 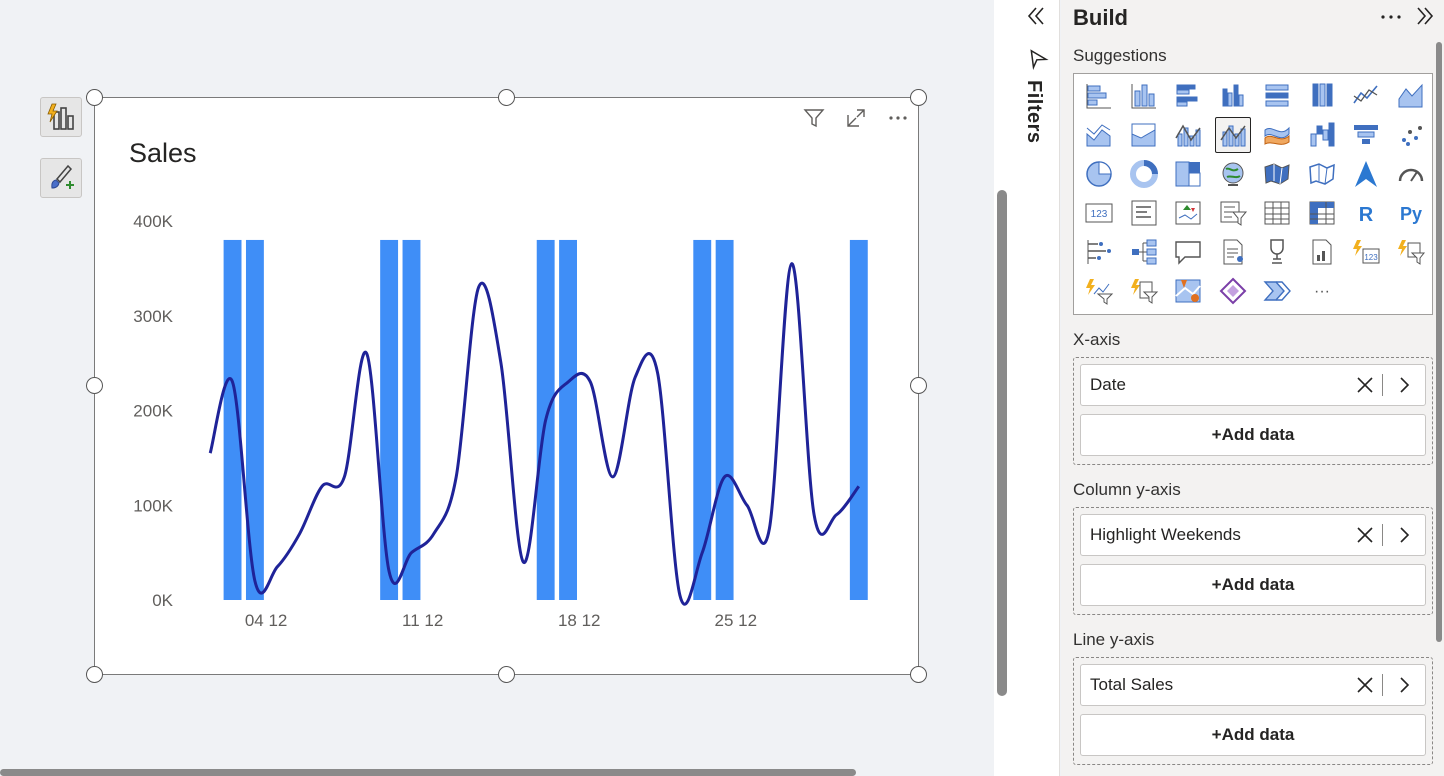 What do you see at coordinates (1253, 685) in the screenshot?
I see `line-y-axis-field: Total Sales` at bounding box center [1253, 685].